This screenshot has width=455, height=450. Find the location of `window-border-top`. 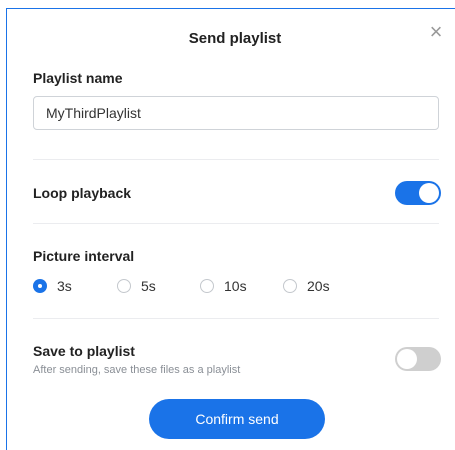

window-border-top is located at coordinates (230, 8).